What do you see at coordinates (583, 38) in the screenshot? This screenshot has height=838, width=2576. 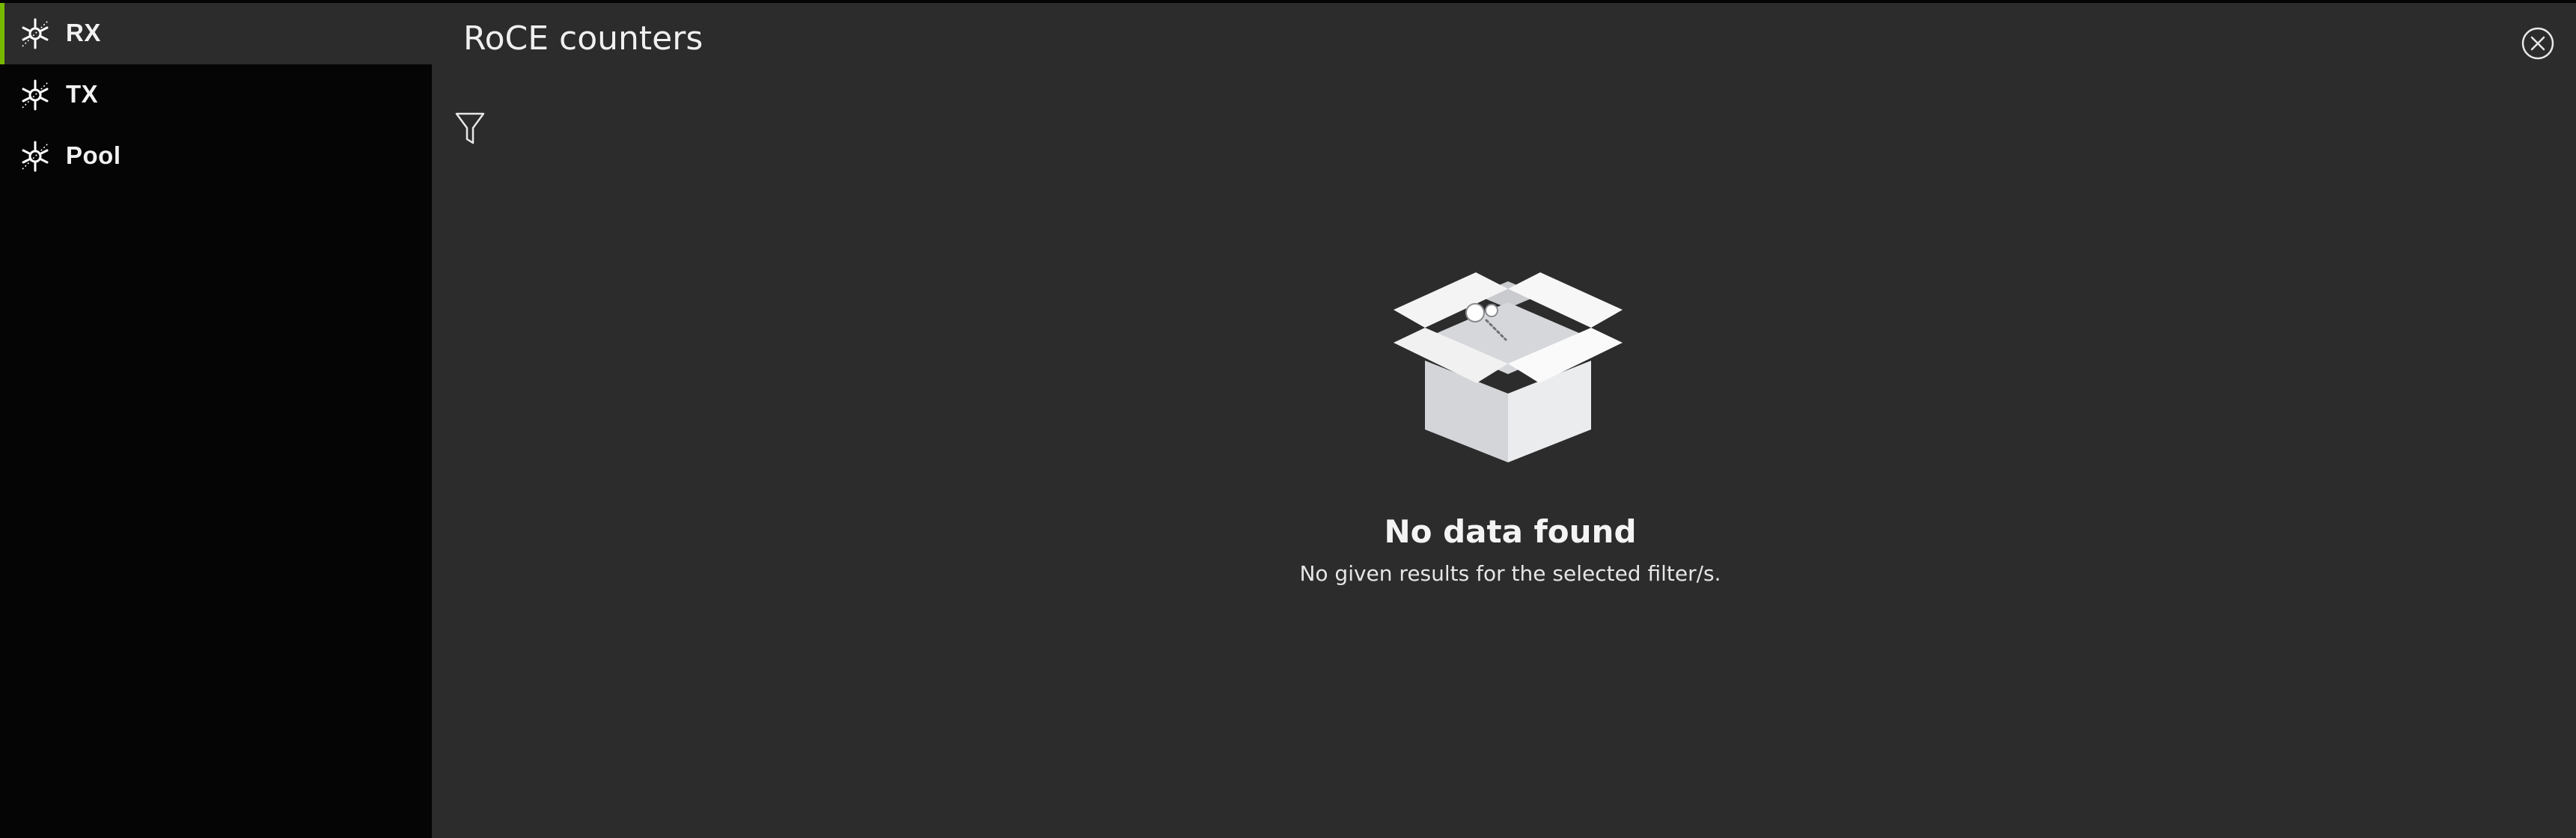 I see `page-title: RoCE counters` at bounding box center [583, 38].